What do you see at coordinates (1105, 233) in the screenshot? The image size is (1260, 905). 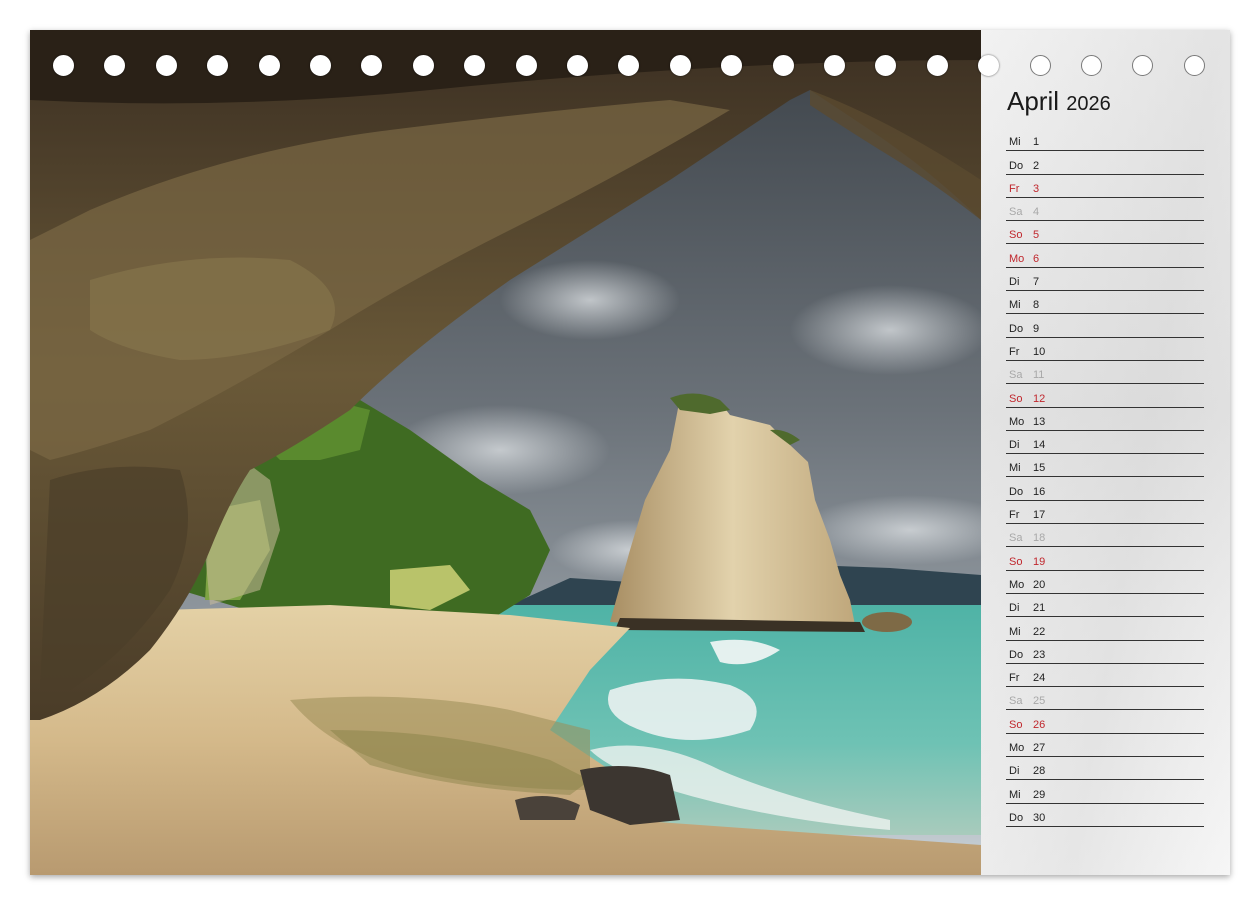 I see `day-row: So 5` at bounding box center [1105, 233].